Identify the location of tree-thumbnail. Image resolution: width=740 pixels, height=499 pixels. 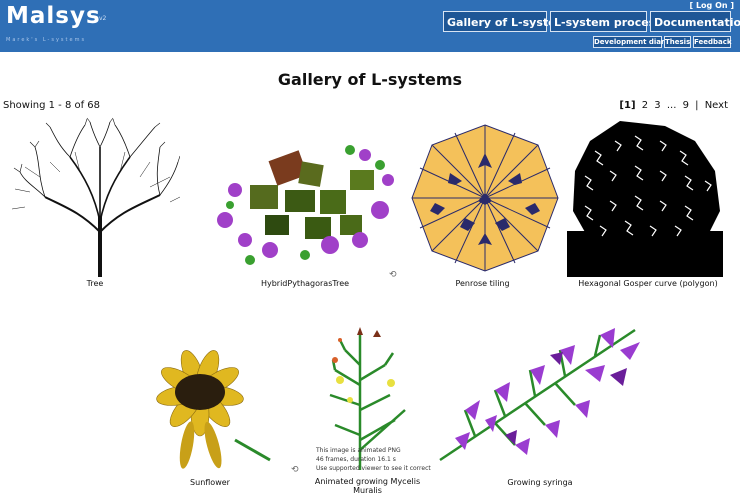
(95, 197).